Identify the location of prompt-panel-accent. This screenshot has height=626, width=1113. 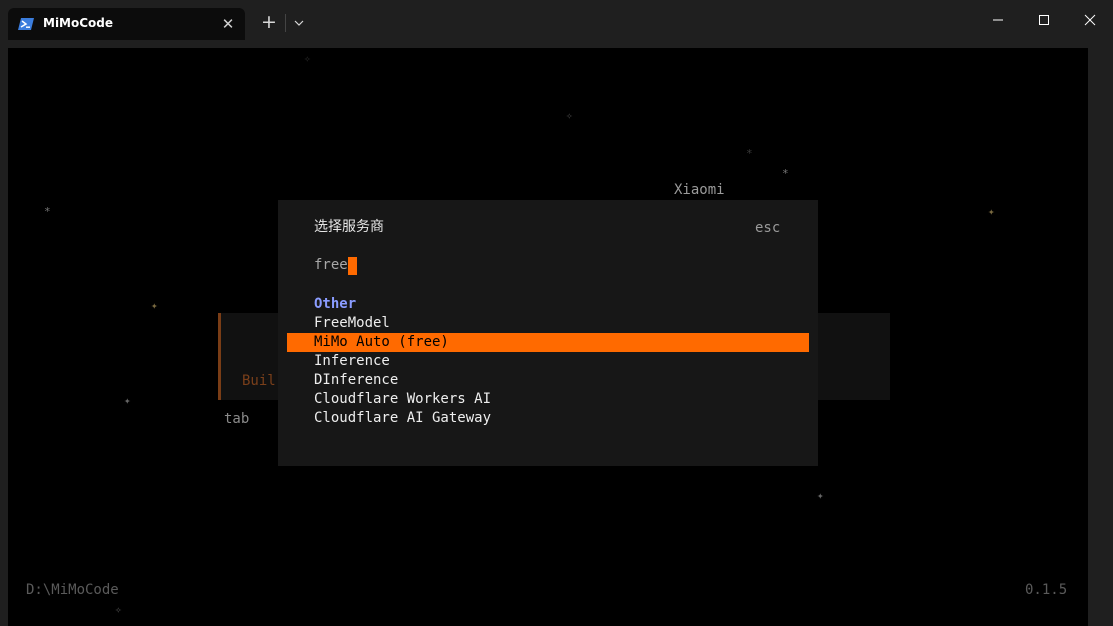
(219, 356).